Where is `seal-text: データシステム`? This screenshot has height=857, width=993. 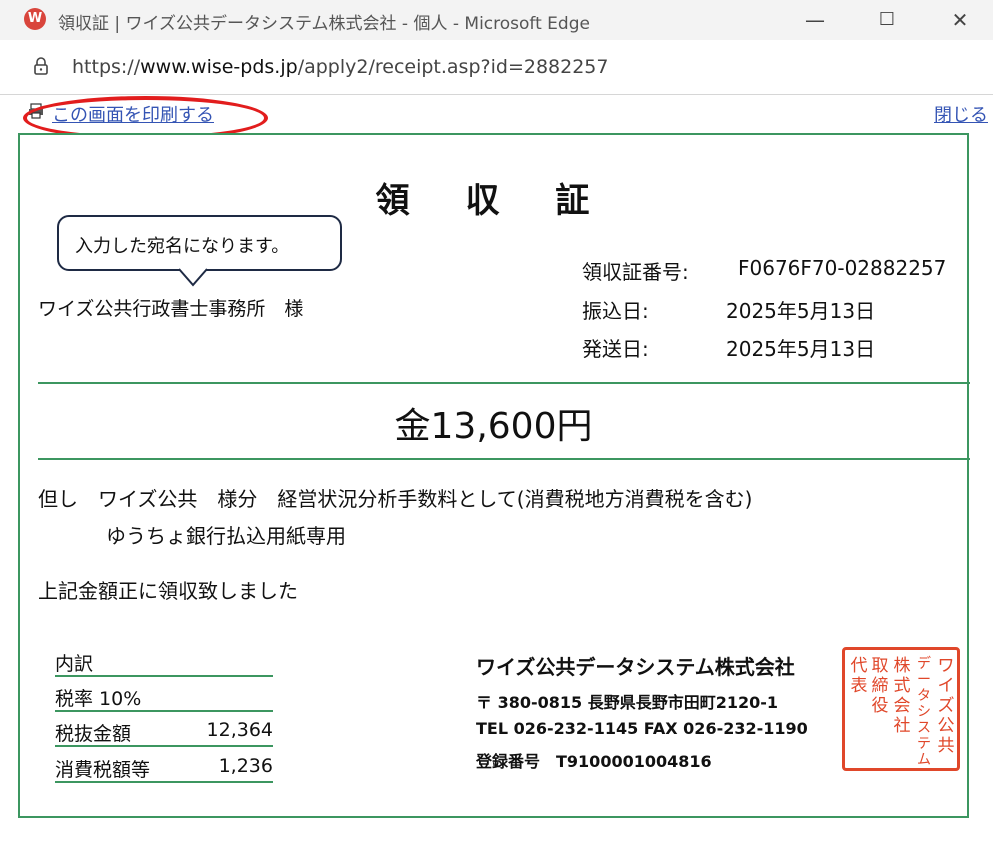
seal-text: データシステム is located at coordinates (924, 712).